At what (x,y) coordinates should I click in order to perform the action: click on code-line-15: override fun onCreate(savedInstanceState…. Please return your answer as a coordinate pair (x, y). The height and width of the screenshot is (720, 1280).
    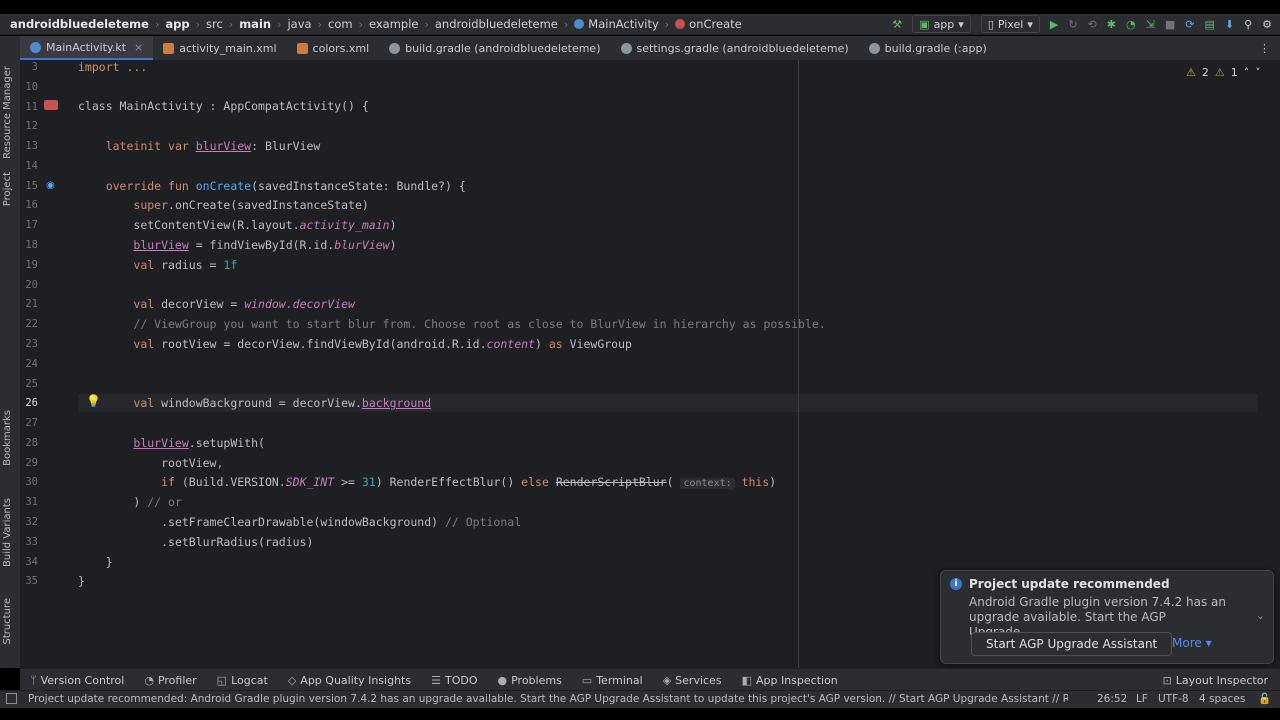
    Looking at the image, I should click on (272, 186).